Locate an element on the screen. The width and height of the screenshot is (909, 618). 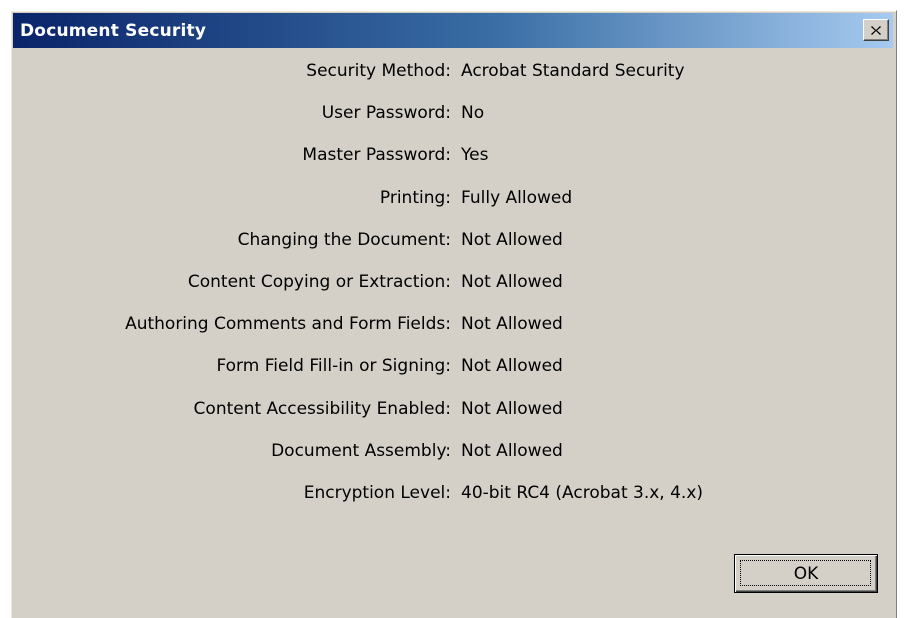
dialog-title: Document Security is located at coordinates (113, 30).